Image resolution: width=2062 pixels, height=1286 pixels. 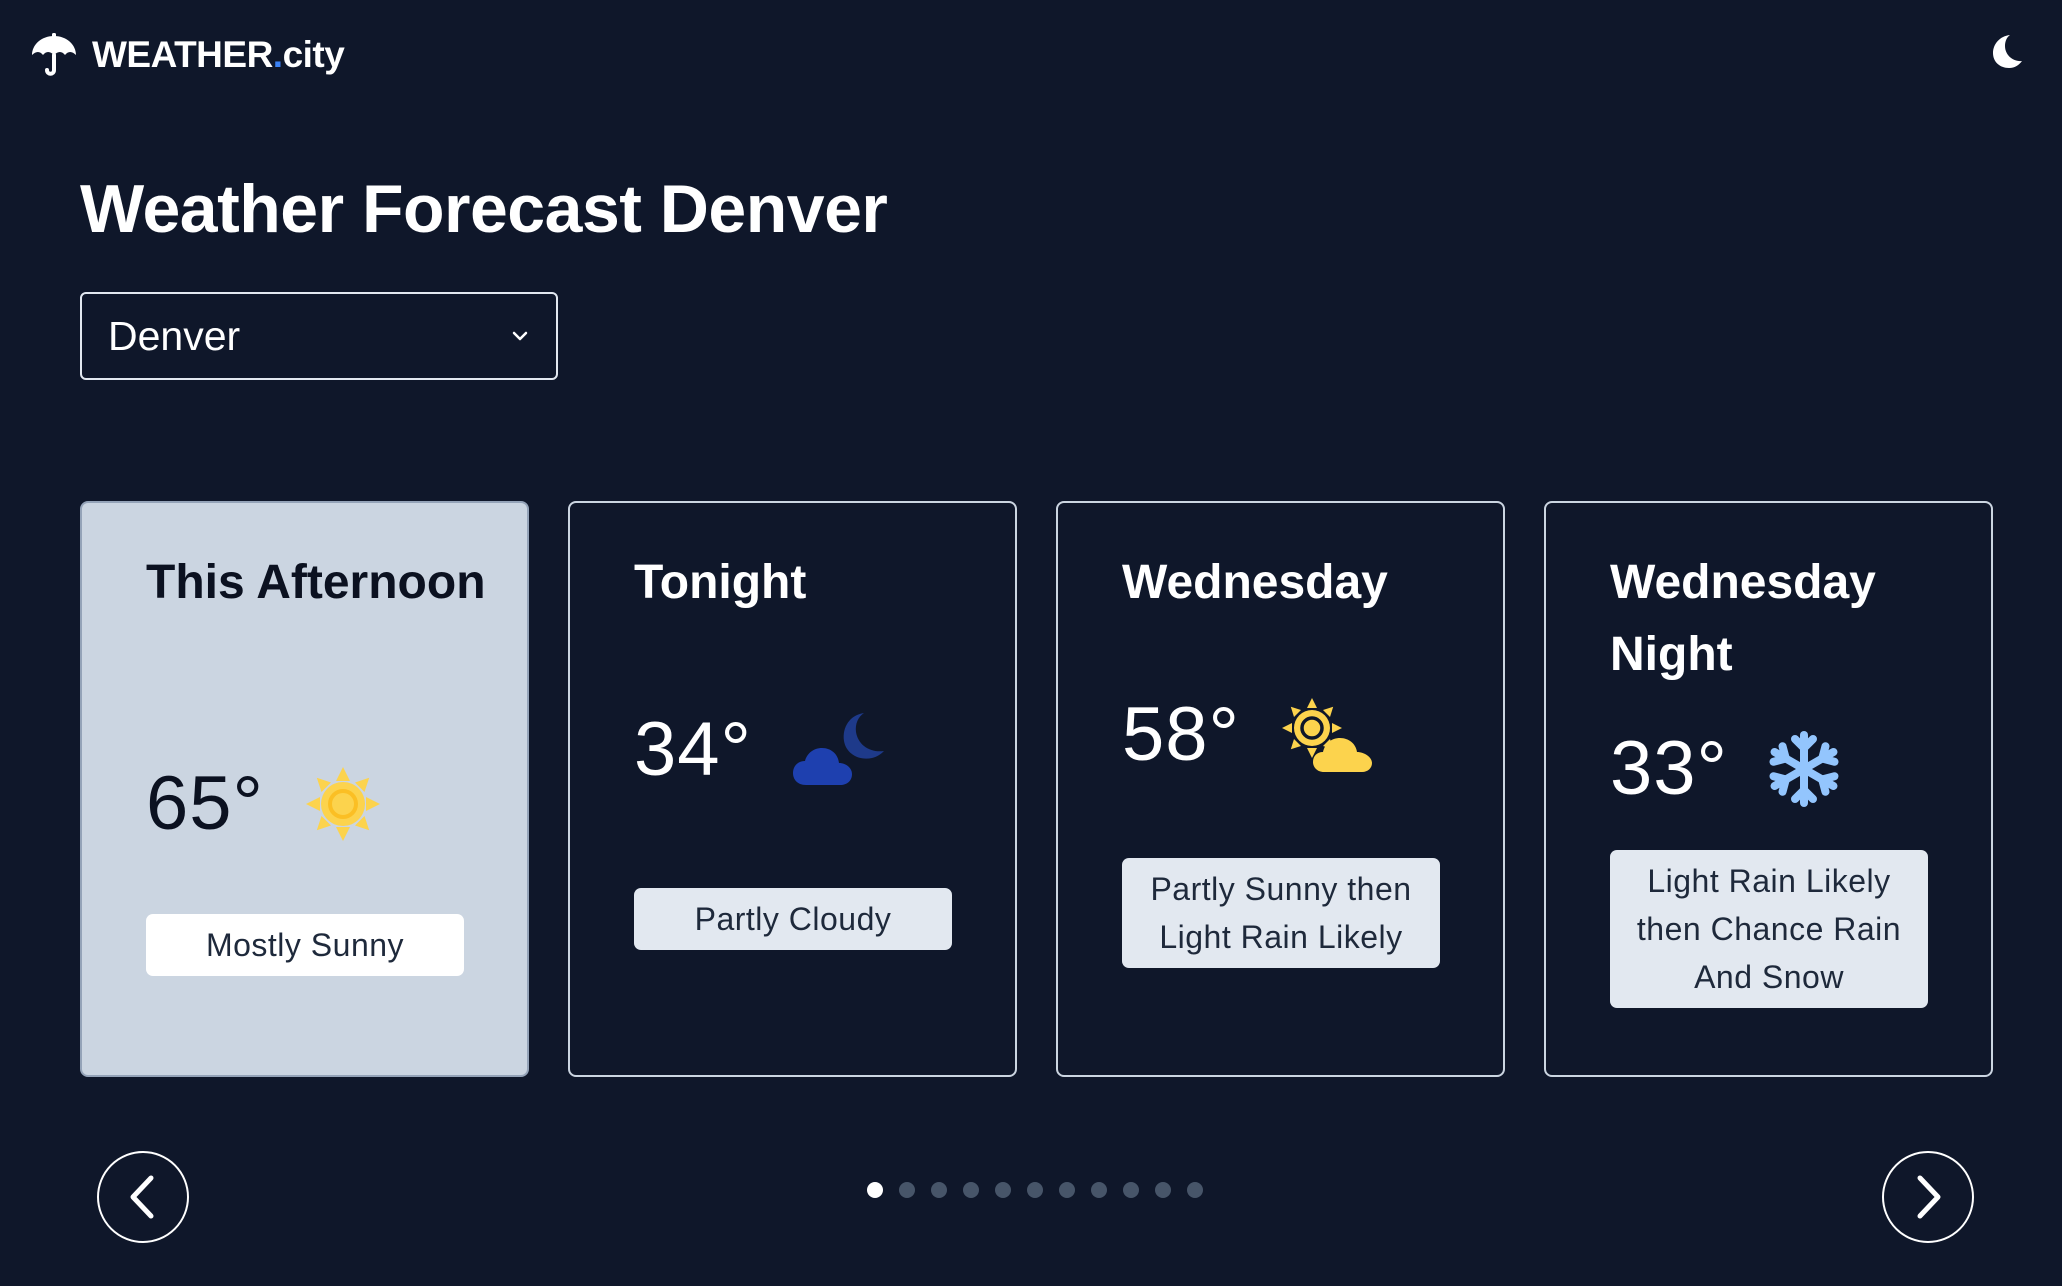 I want to click on temperature: 33°, so click(x=1669, y=768).